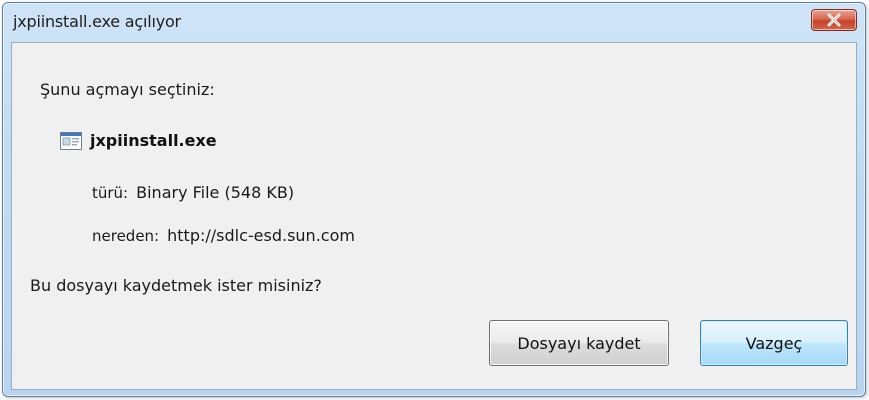 The height and width of the screenshot is (400, 869). I want to click on executable-file-icon, so click(71, 140).